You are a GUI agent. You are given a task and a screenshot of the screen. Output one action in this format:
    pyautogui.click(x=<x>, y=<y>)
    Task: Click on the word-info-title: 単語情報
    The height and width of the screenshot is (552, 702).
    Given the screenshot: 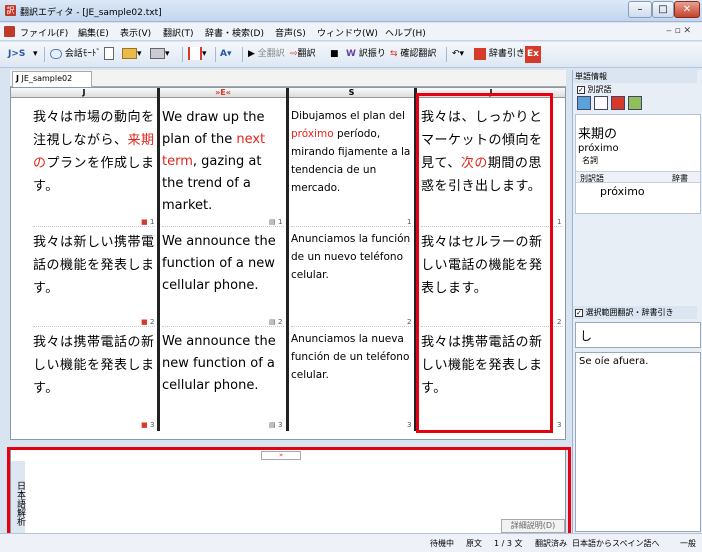 What is the action you would take?
    pyautogui.click(x=635, y=76)
    